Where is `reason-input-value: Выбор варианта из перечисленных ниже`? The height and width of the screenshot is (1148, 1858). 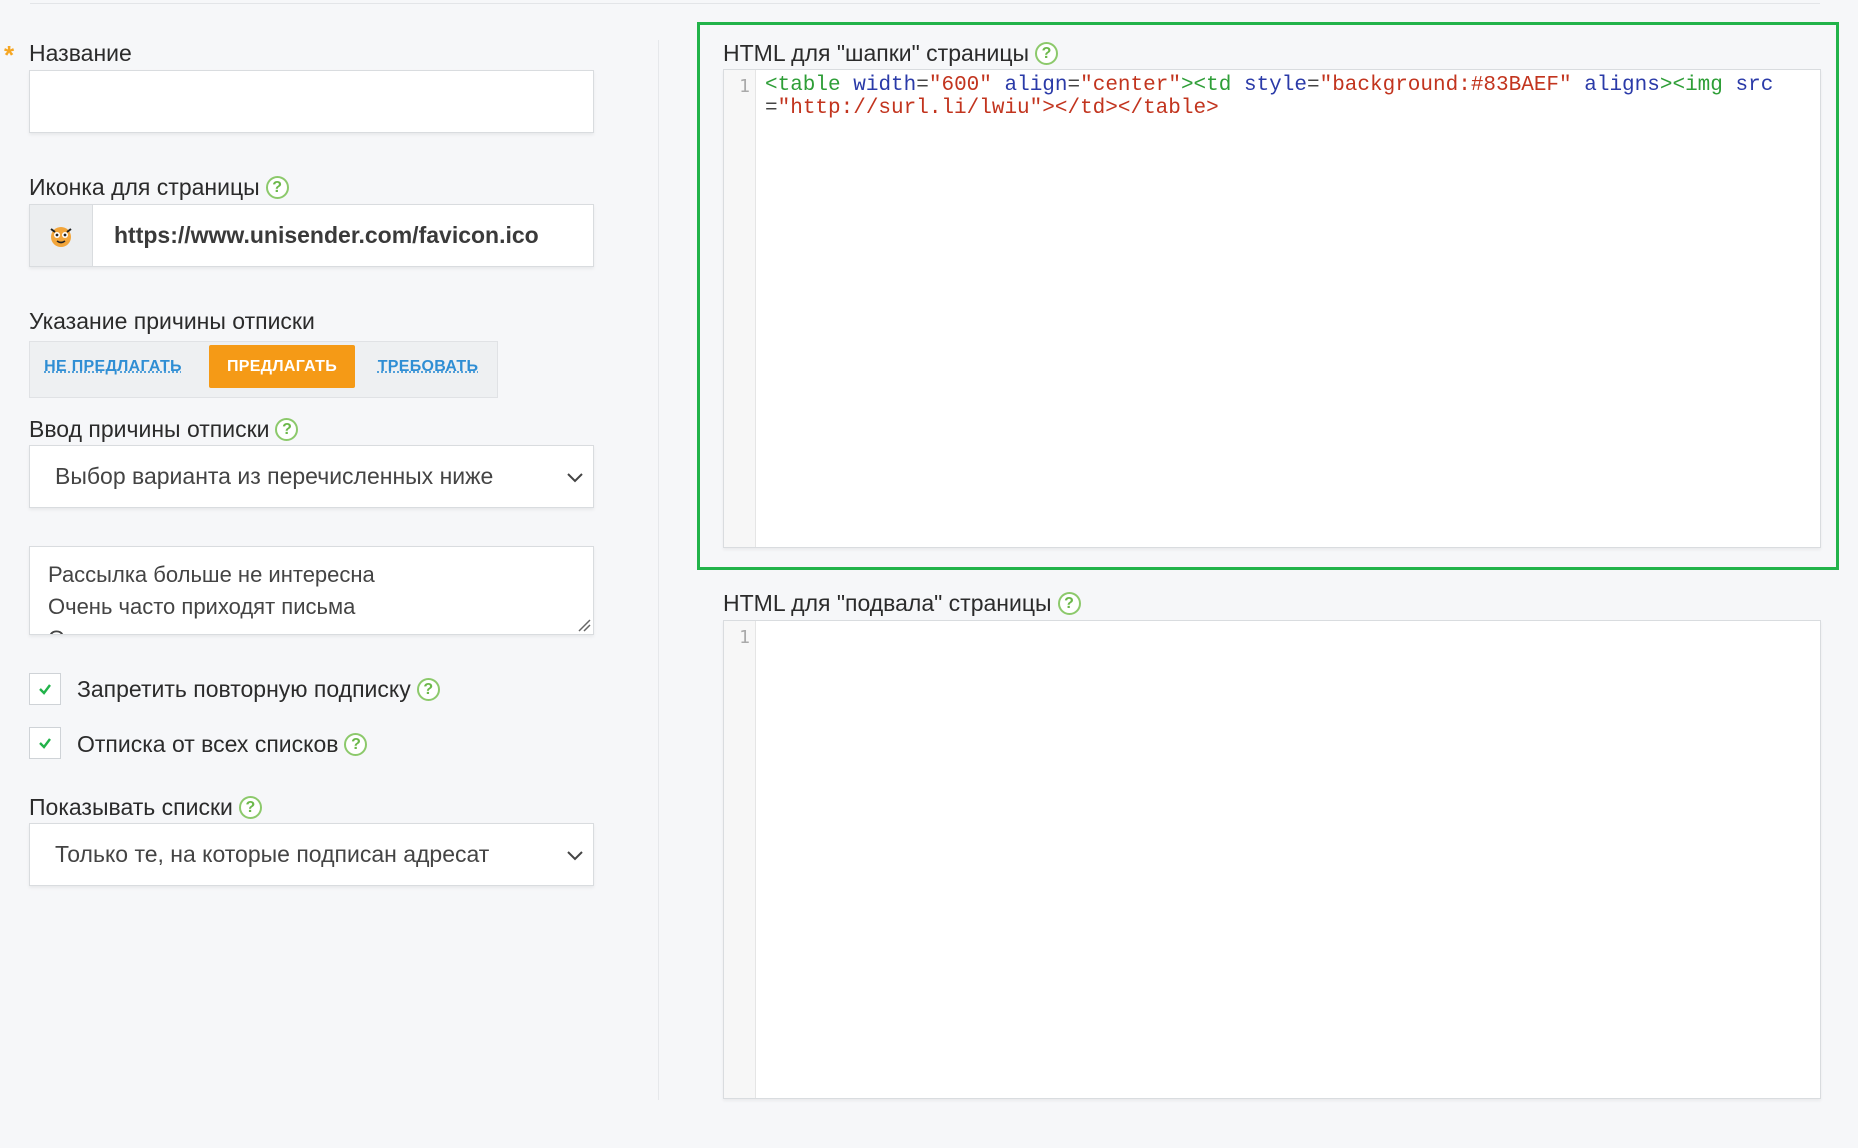
reason-input-value: Выбор варианта из перечисленных ниже is located at coordinates (274, 476).